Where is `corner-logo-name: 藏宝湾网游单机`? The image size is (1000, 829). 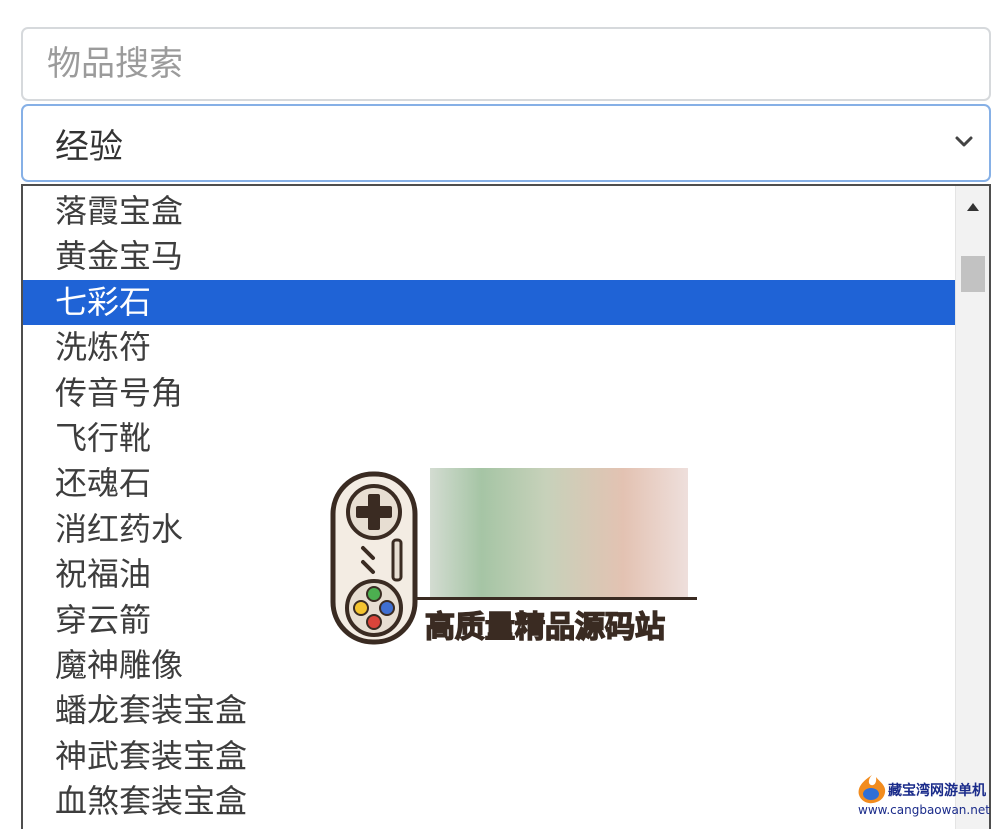 corner-logo-name: 藏宝湾网游单机 is located at coordinates (937, 791).